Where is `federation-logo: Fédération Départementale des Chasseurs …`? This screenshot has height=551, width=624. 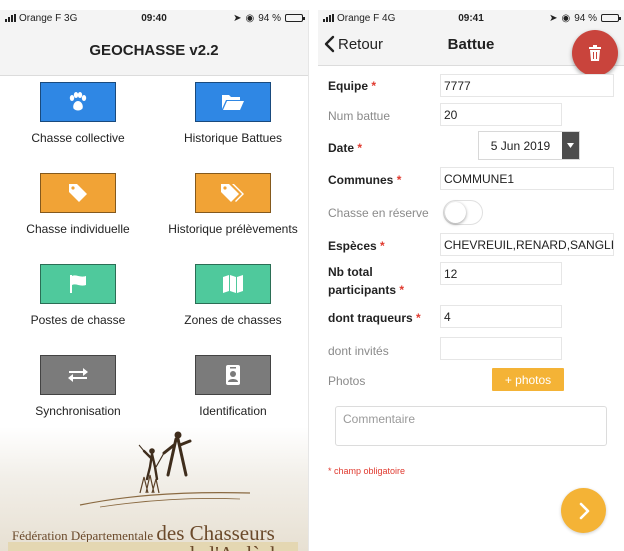
federation-logo: Fédération Départementale des Chasseurs … is located at coordinates (154, 489).